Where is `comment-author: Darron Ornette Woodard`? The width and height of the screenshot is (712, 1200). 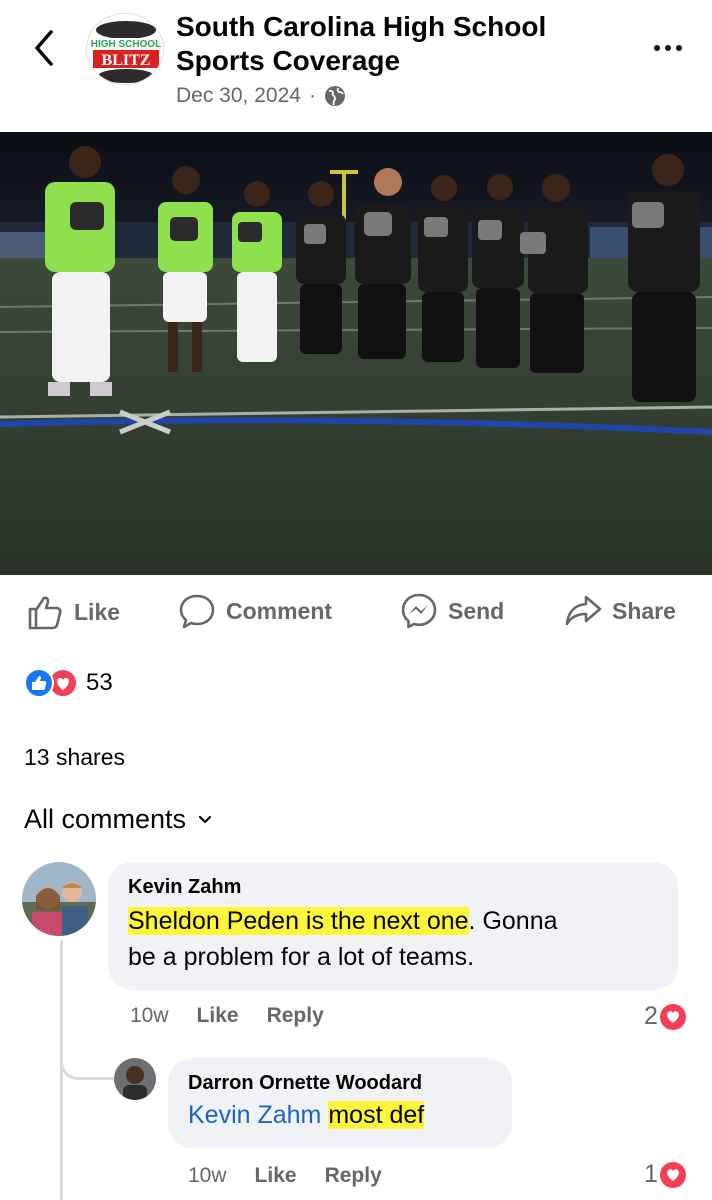
comment-author: Darron Ornette Woodard is located at coordinates (340, 1083).